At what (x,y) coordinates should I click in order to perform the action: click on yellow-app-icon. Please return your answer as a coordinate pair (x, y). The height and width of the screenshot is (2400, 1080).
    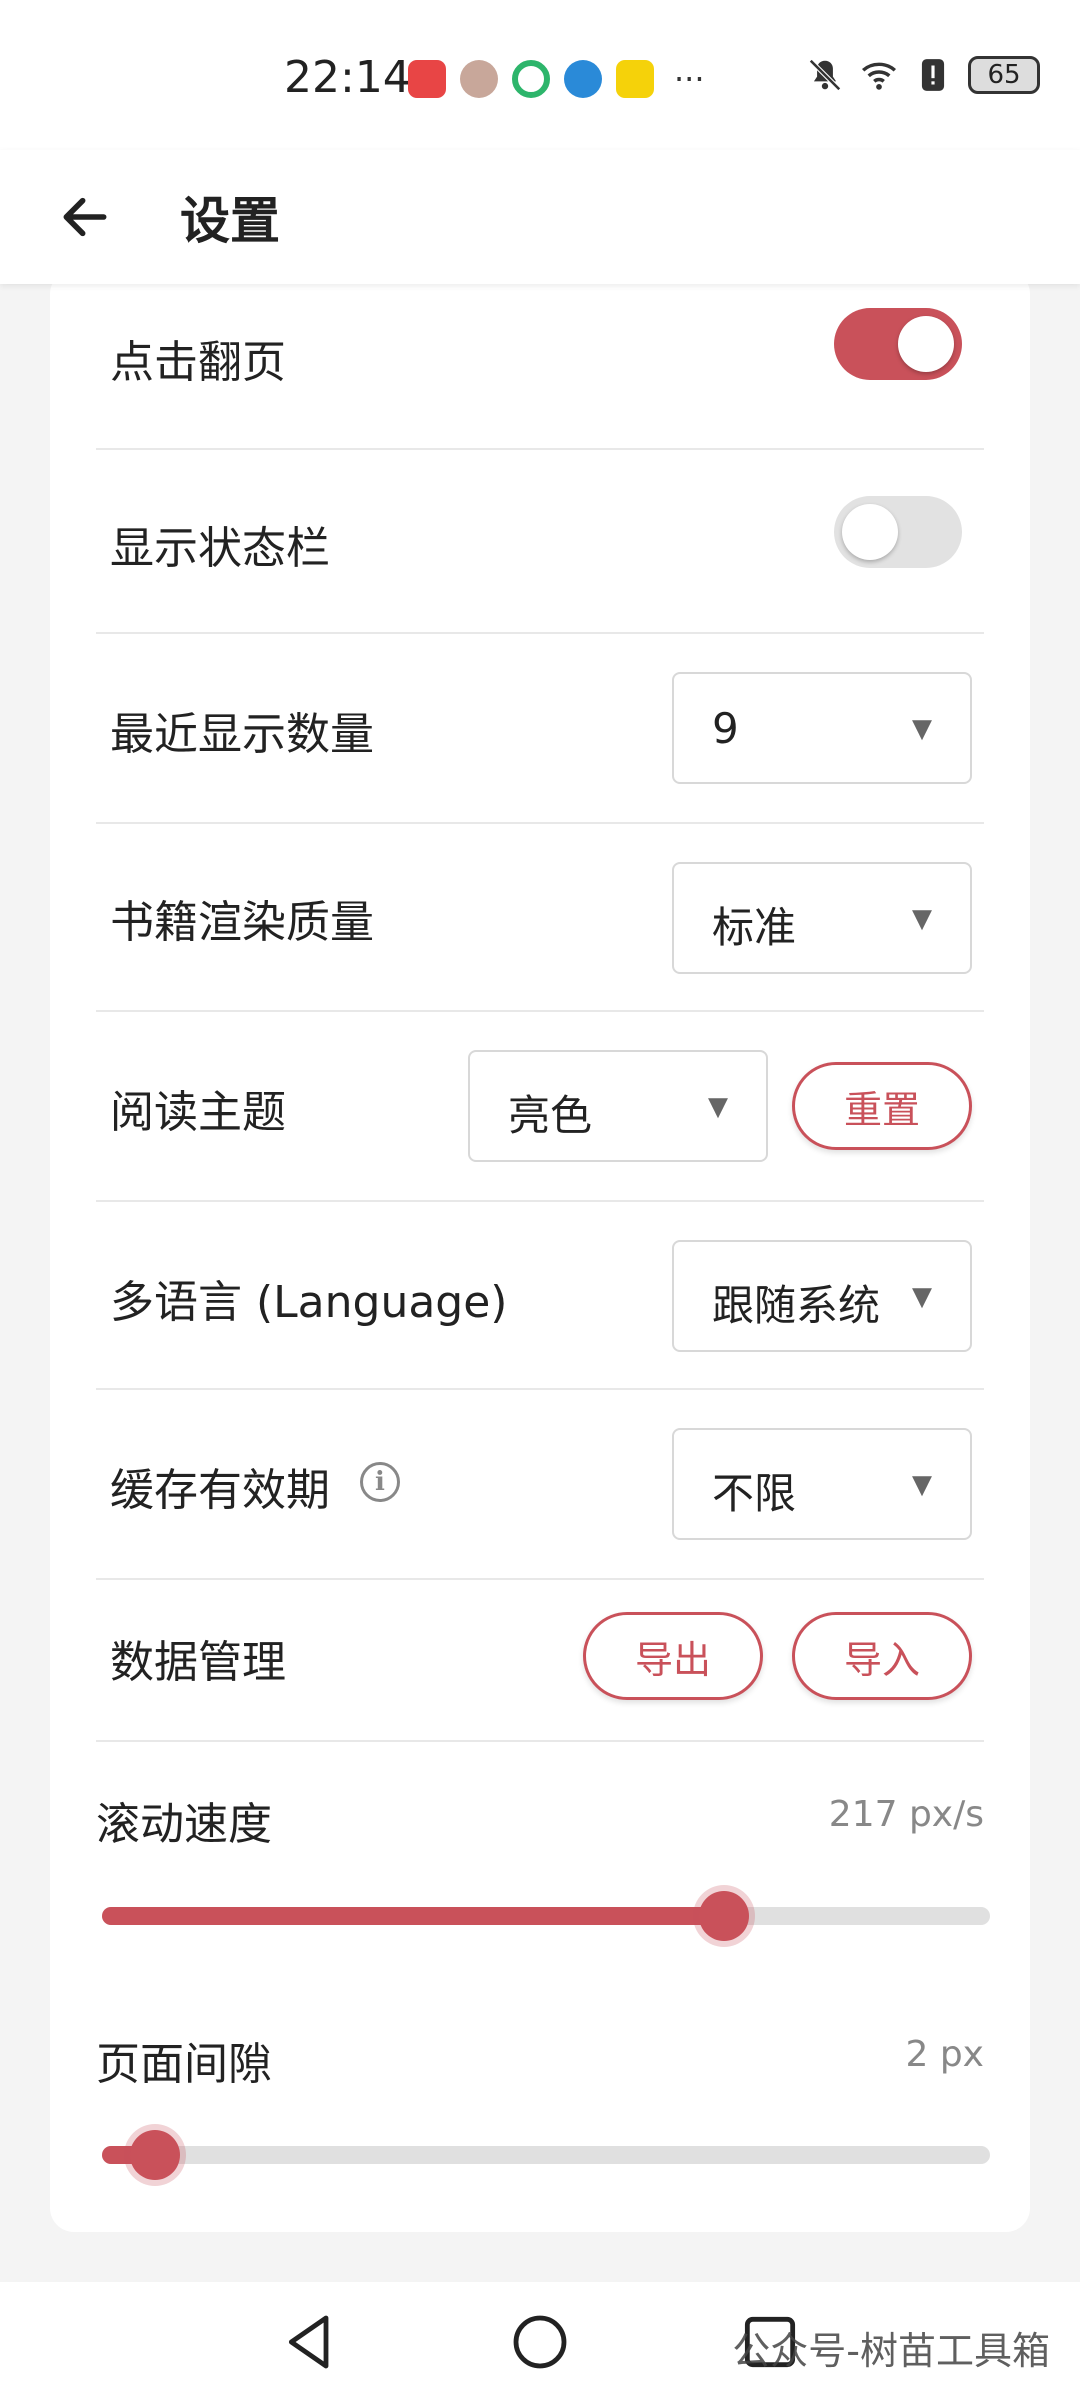
    Looking at the image, I should click on (635, 79).